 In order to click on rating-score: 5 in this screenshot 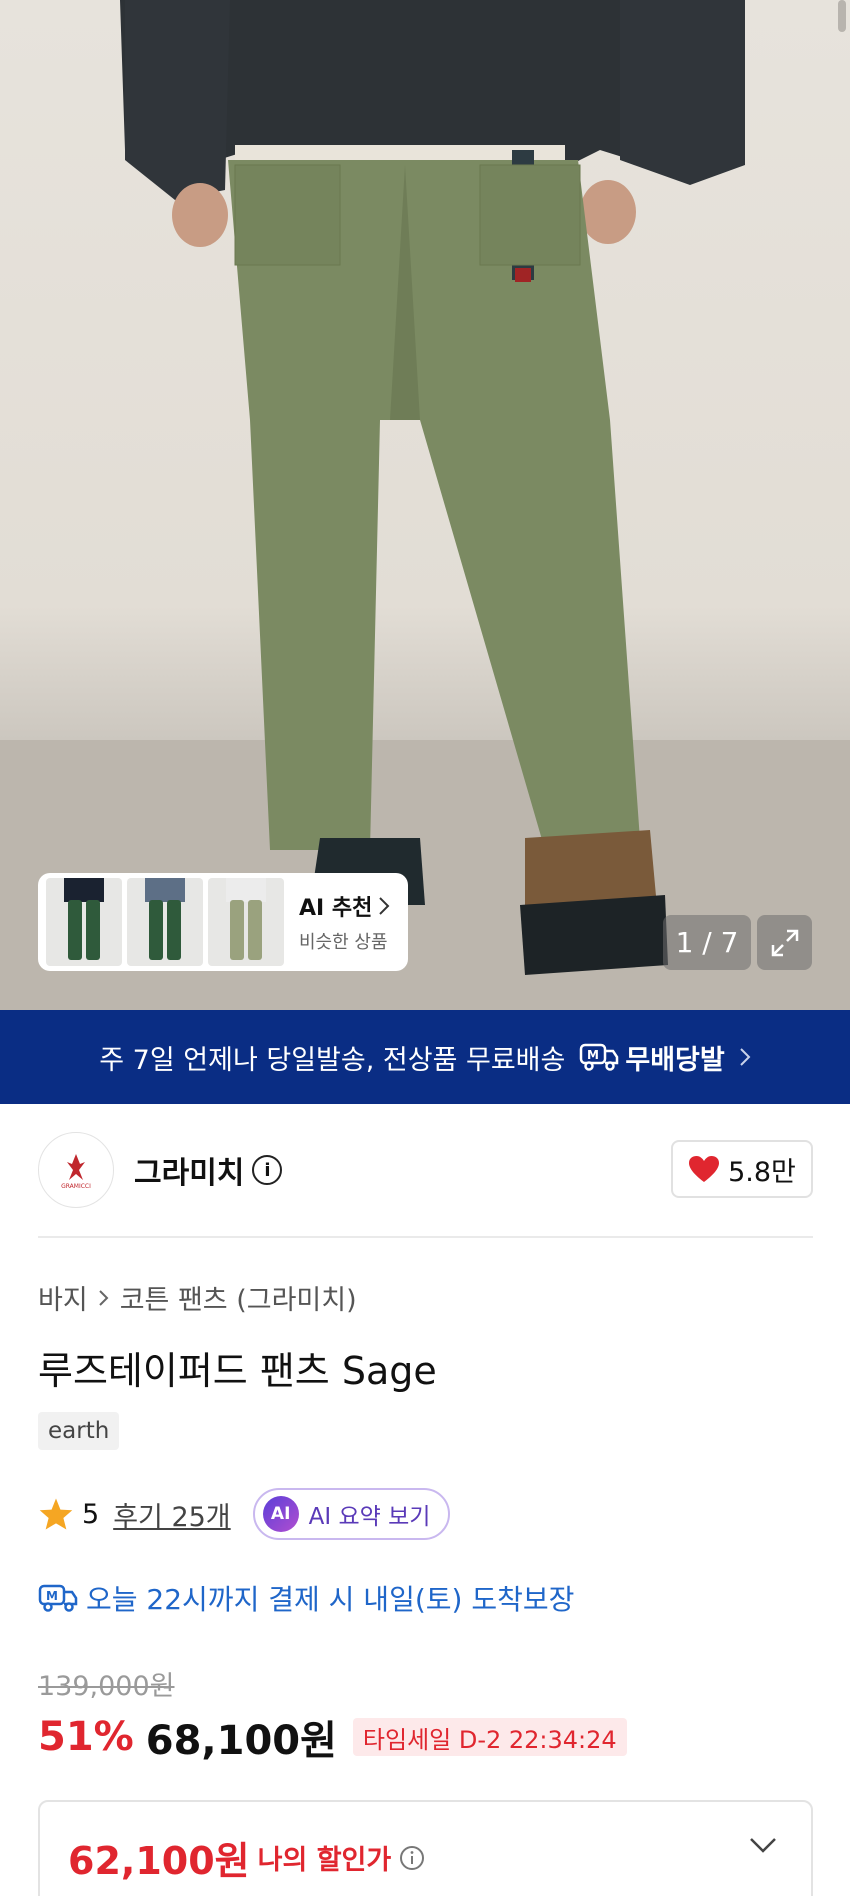, I will do `click(91, 1514)`.